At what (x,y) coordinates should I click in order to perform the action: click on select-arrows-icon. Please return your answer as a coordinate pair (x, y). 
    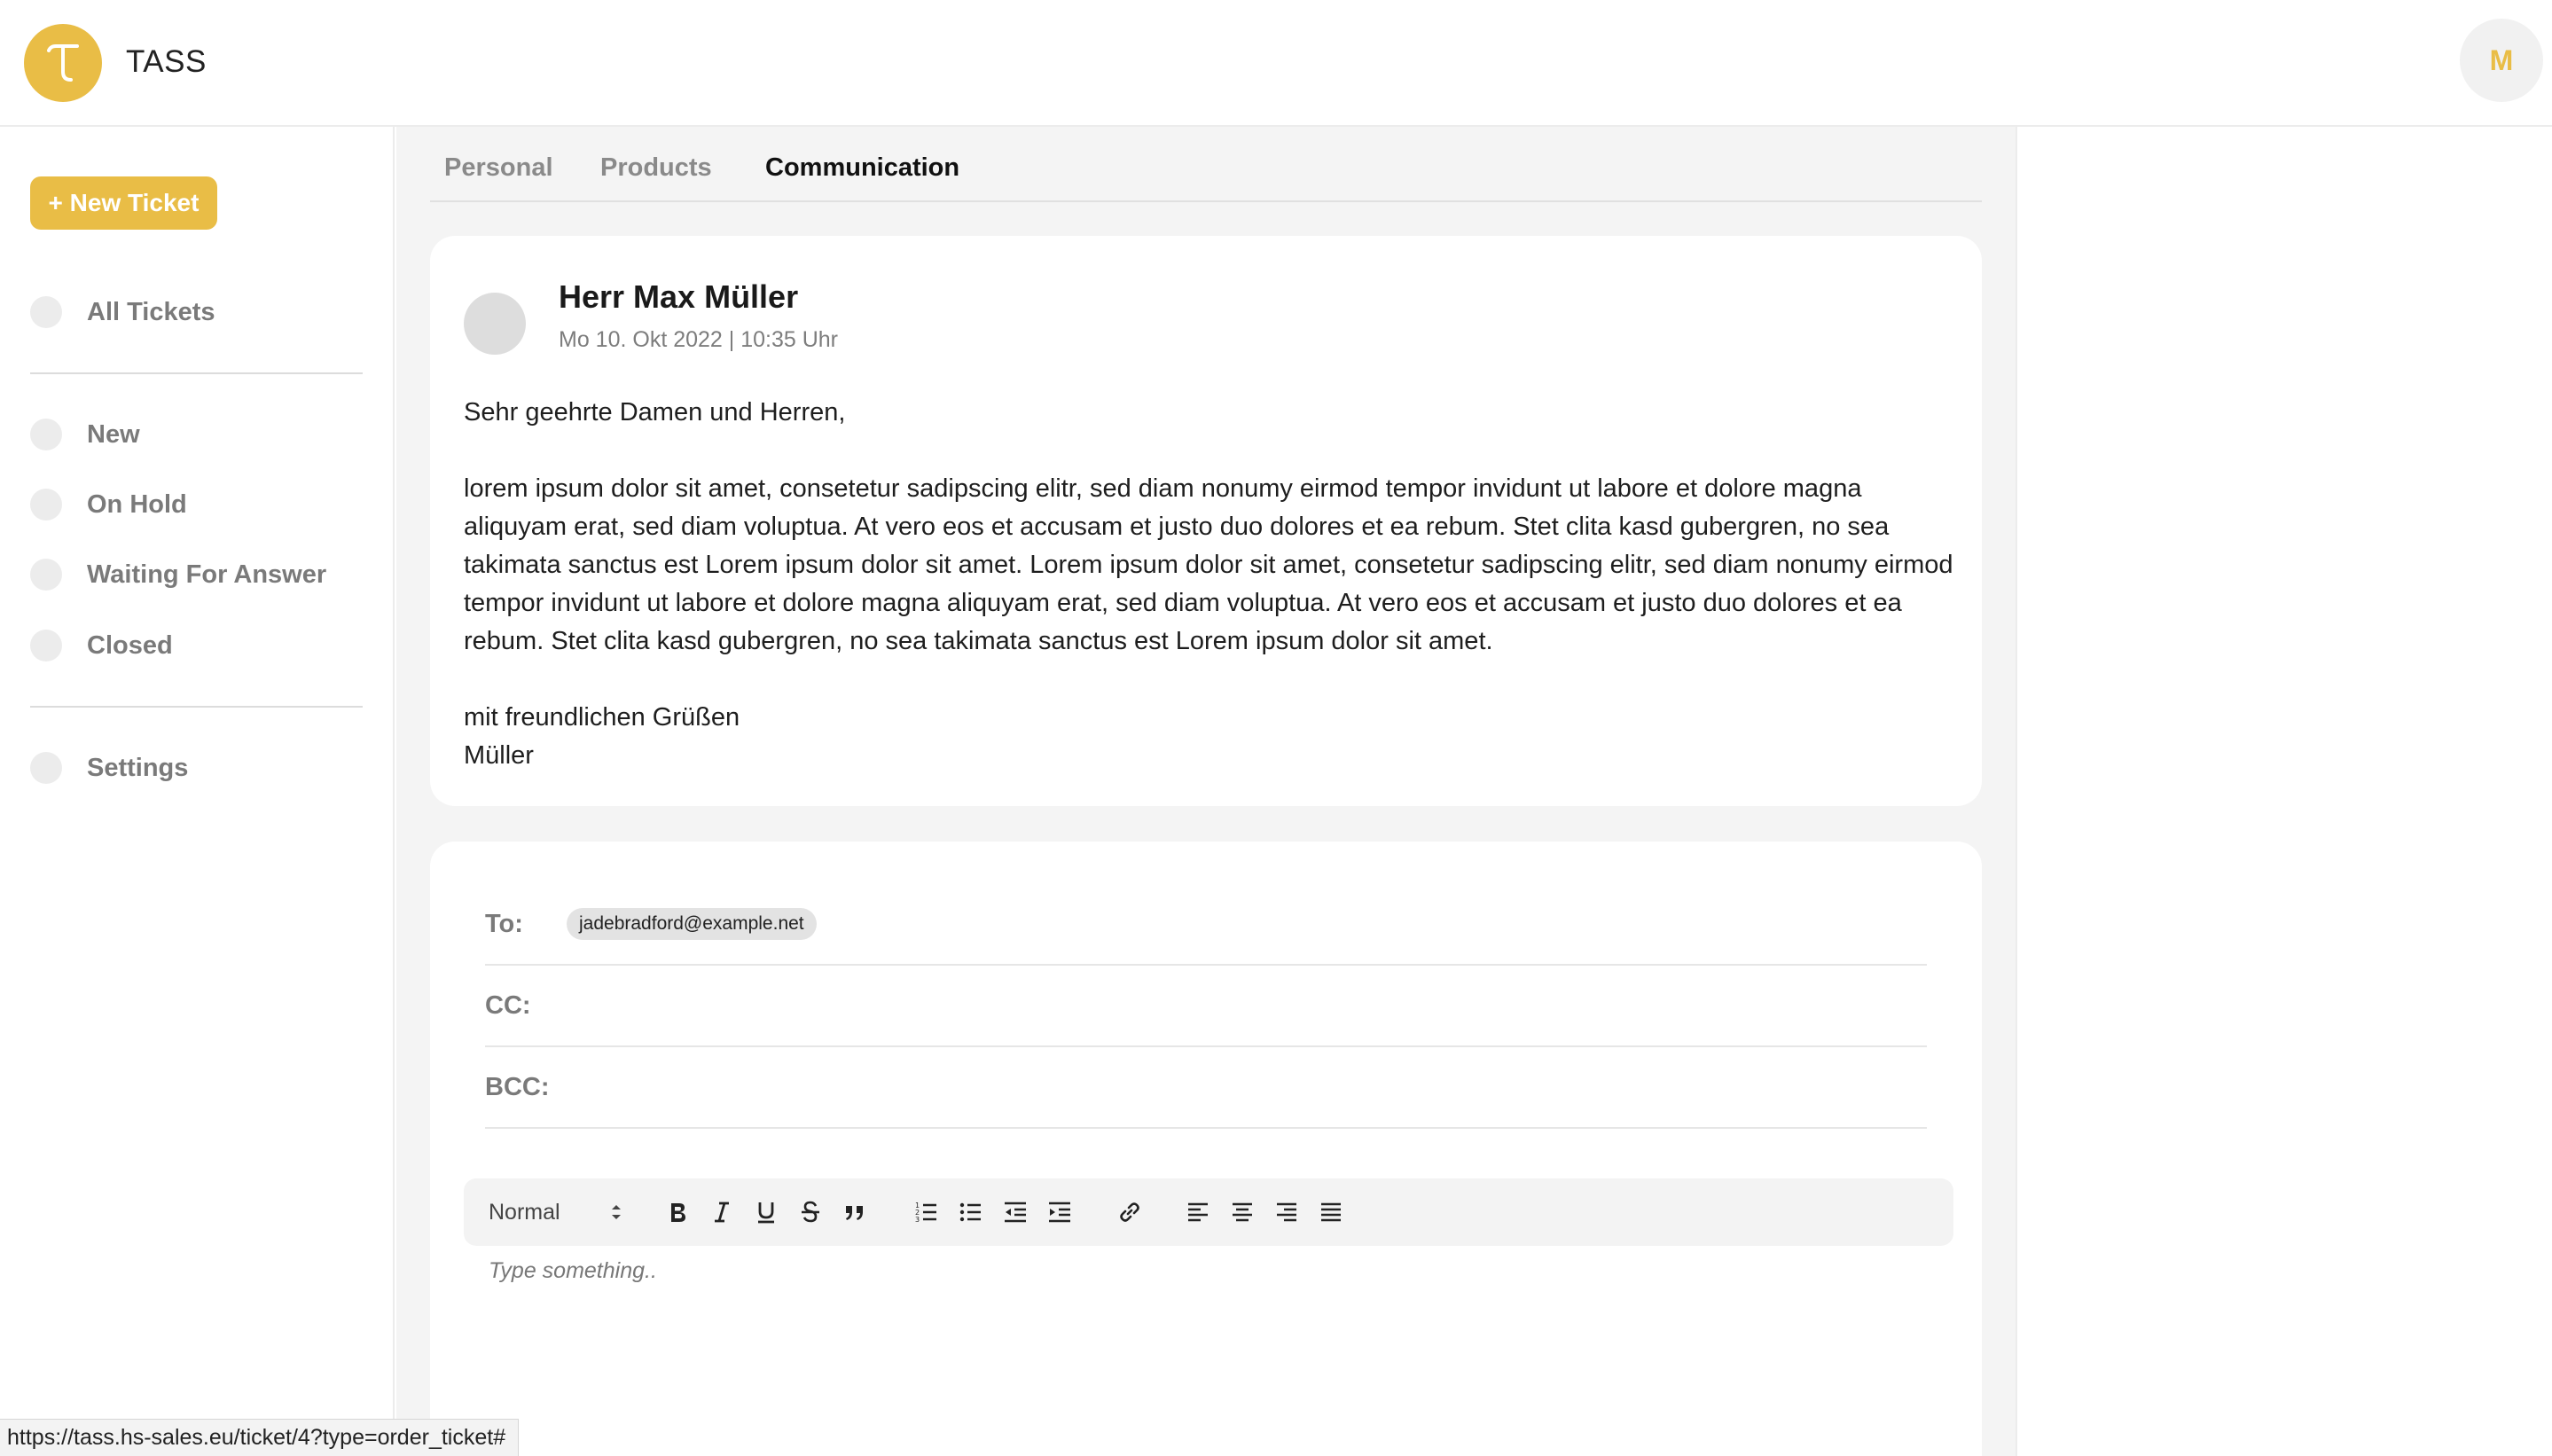
    Looking at the image, I should click on (616, 1212).